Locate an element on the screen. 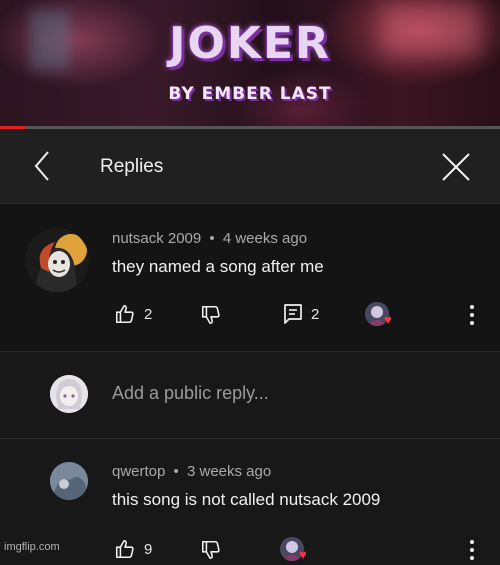 This screenshot has height=565, width=500. comment-time: 3 weeks ago is located at coordinates (229, 471).